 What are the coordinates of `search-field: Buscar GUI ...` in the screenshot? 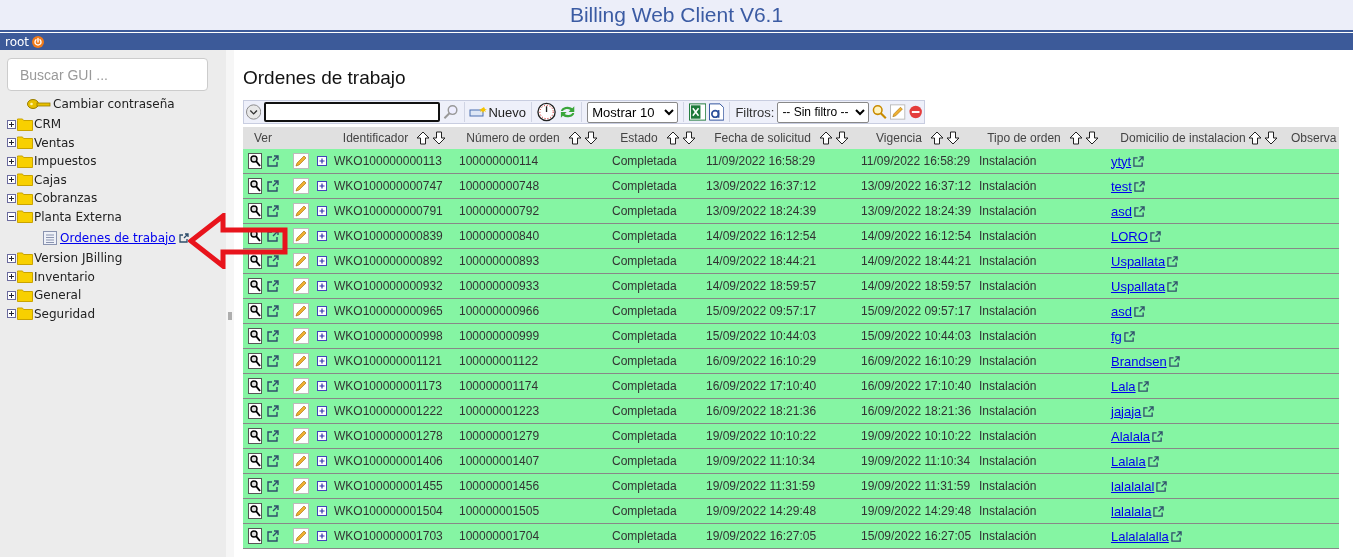 It's located at (107, 74).